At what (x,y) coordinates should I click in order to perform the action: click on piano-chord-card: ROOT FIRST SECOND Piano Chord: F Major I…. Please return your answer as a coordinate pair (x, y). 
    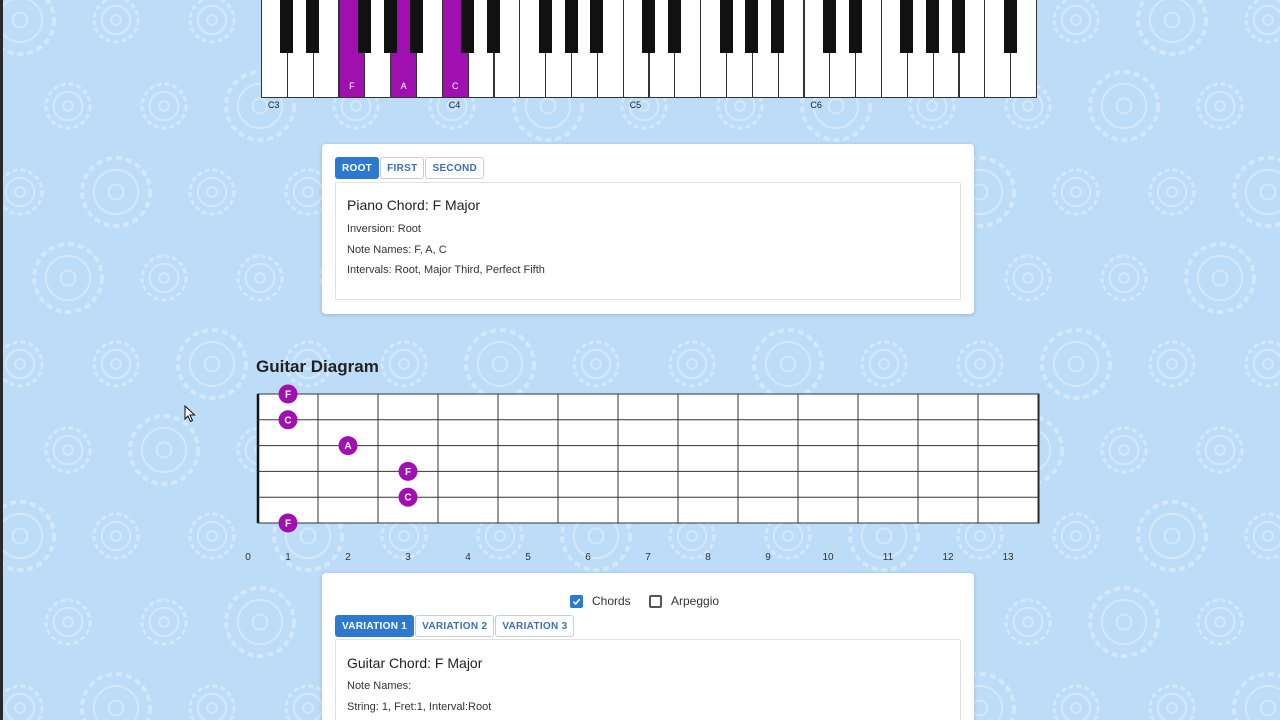
    Looking at the image, I should click on (648, 229).